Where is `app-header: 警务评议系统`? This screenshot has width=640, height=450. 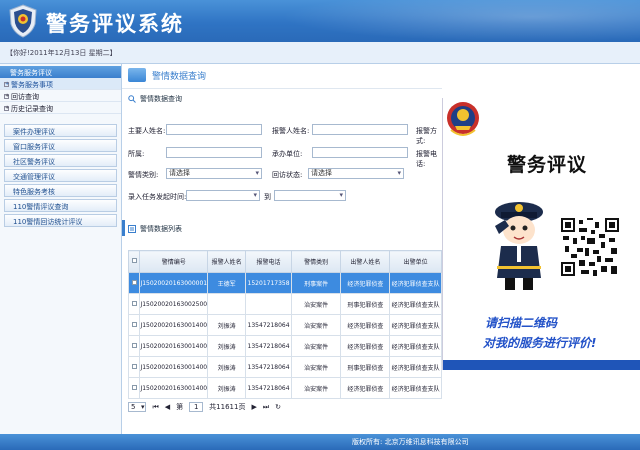 app-header: 警务评议系统 is located at coordinates (320, 21).